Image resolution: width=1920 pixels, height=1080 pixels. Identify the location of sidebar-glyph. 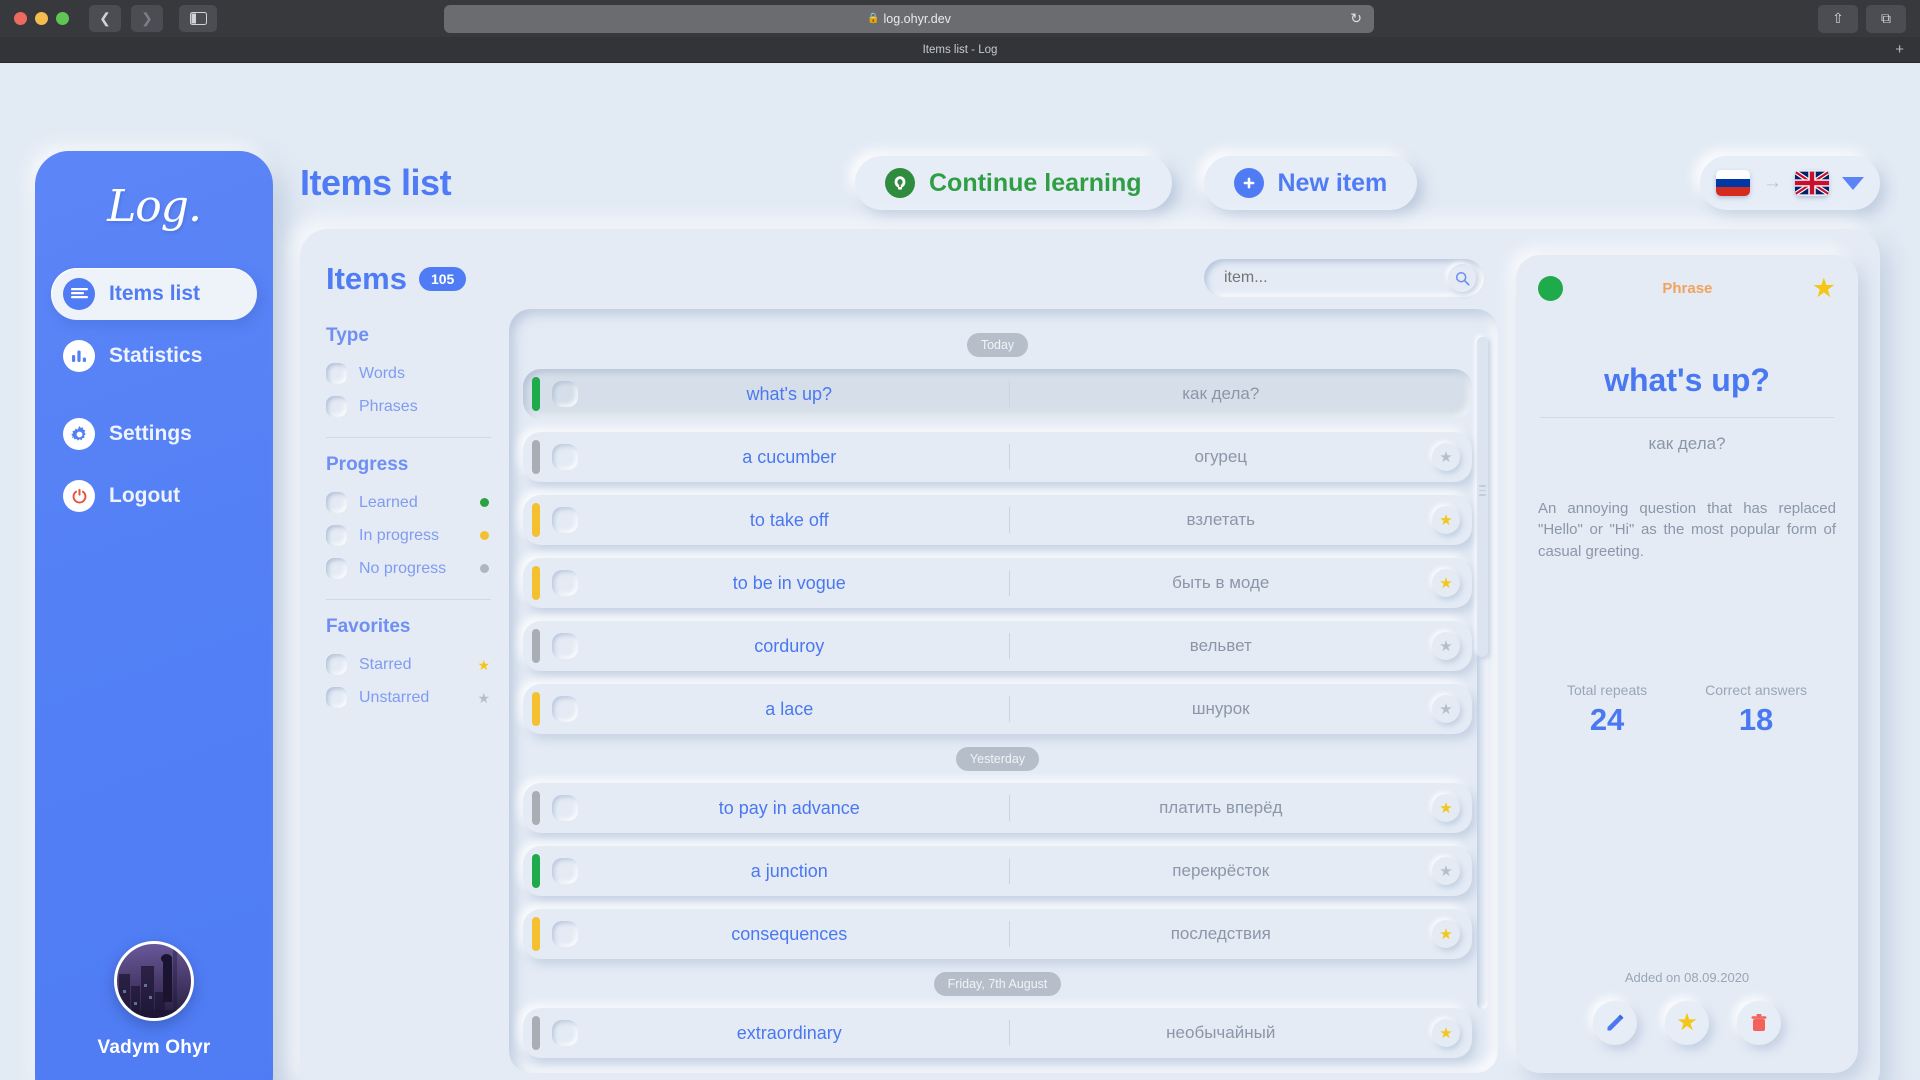
(198, 18).